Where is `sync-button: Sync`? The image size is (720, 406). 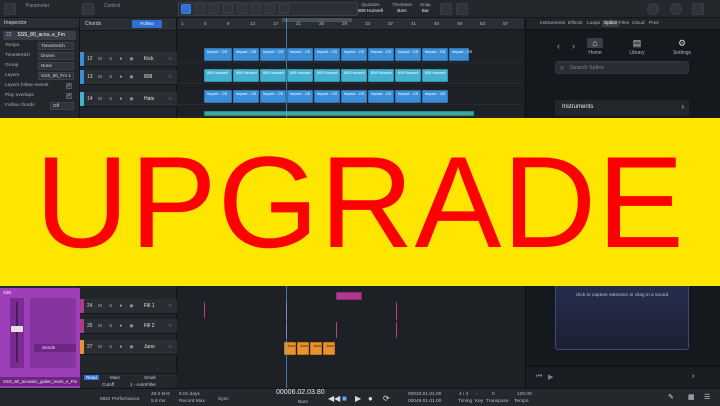
sync-button: Sync is located at coordinates (223, 399).